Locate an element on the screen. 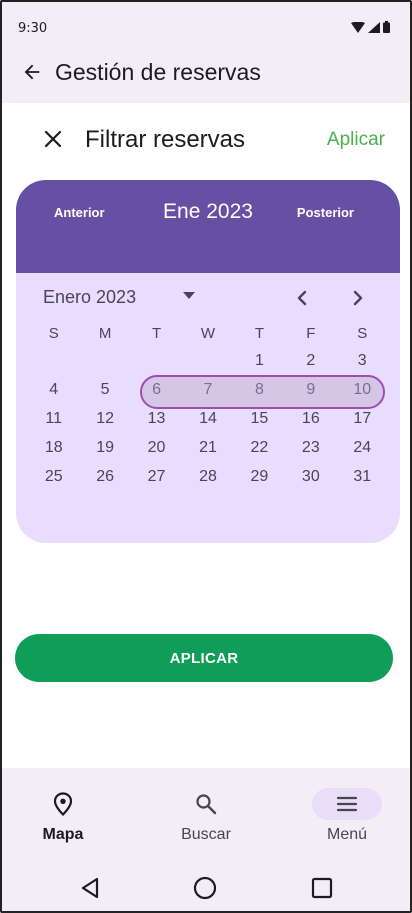  day-cell: 12 is located at coordinates (104, 419).